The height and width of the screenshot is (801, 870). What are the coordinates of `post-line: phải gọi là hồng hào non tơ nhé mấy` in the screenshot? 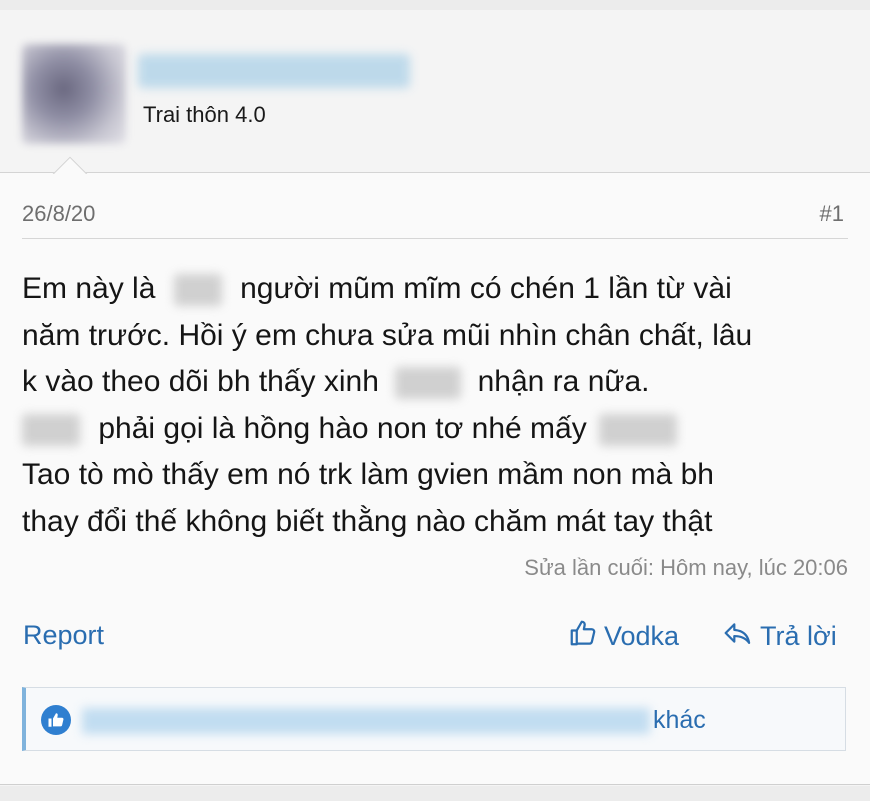 It's located at (442, 429).